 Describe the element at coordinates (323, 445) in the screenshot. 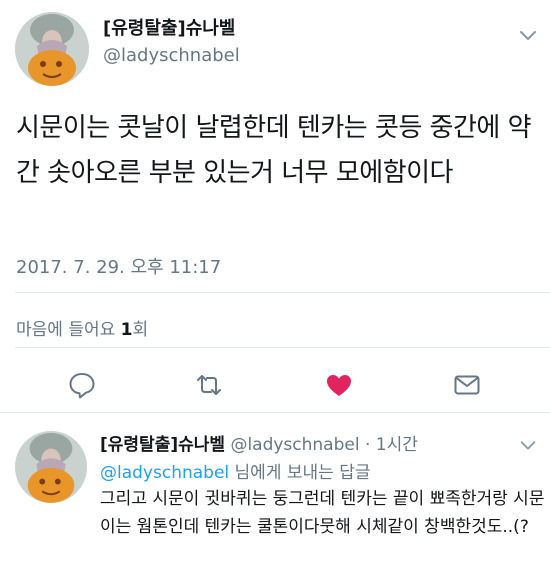

I see `handle-and-time: @ladyschnabel · 1시간` at that location.